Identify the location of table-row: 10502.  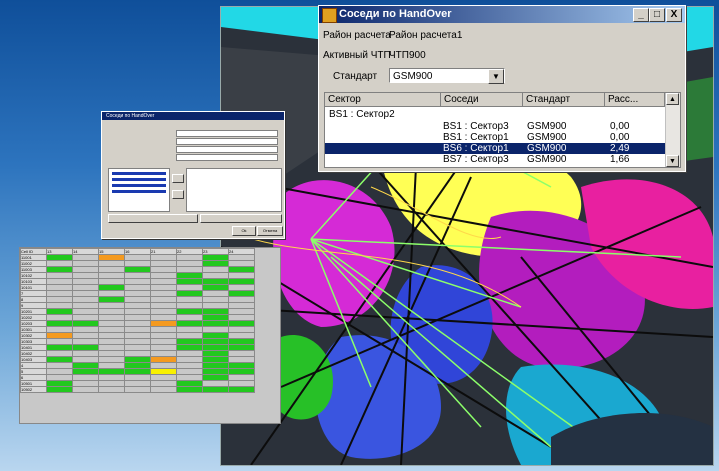
(137, 389).